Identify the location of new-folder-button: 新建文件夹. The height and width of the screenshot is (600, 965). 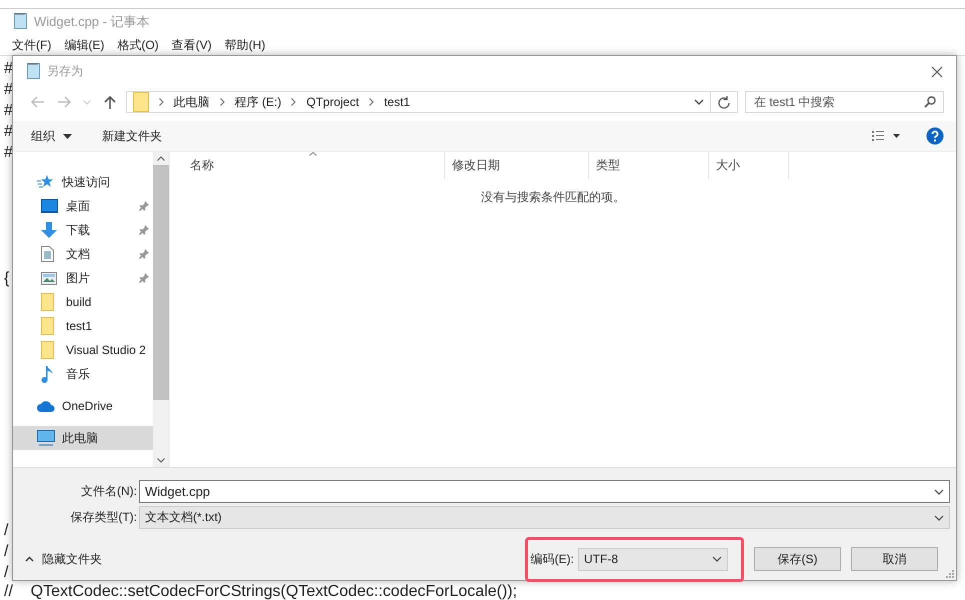
(132, 136).